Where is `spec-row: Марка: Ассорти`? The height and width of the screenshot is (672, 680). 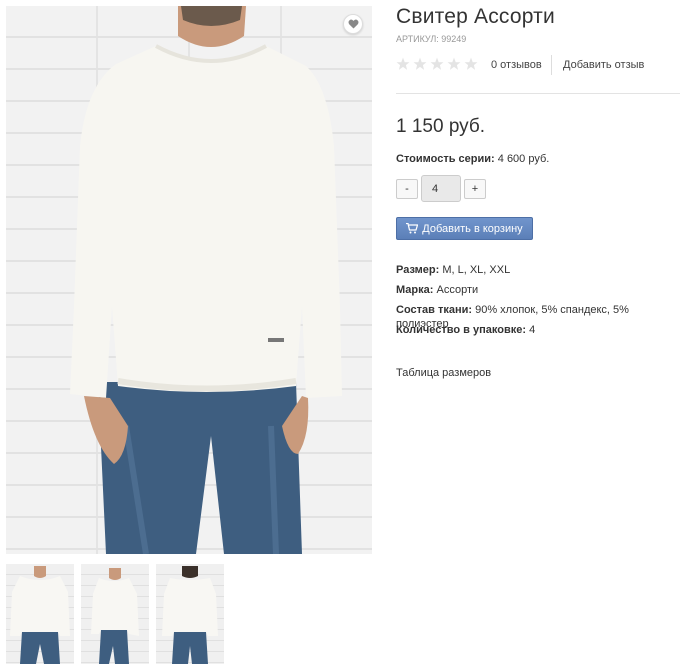
spec-row: Марка: Ассорти is located at coordinates (538, 293).